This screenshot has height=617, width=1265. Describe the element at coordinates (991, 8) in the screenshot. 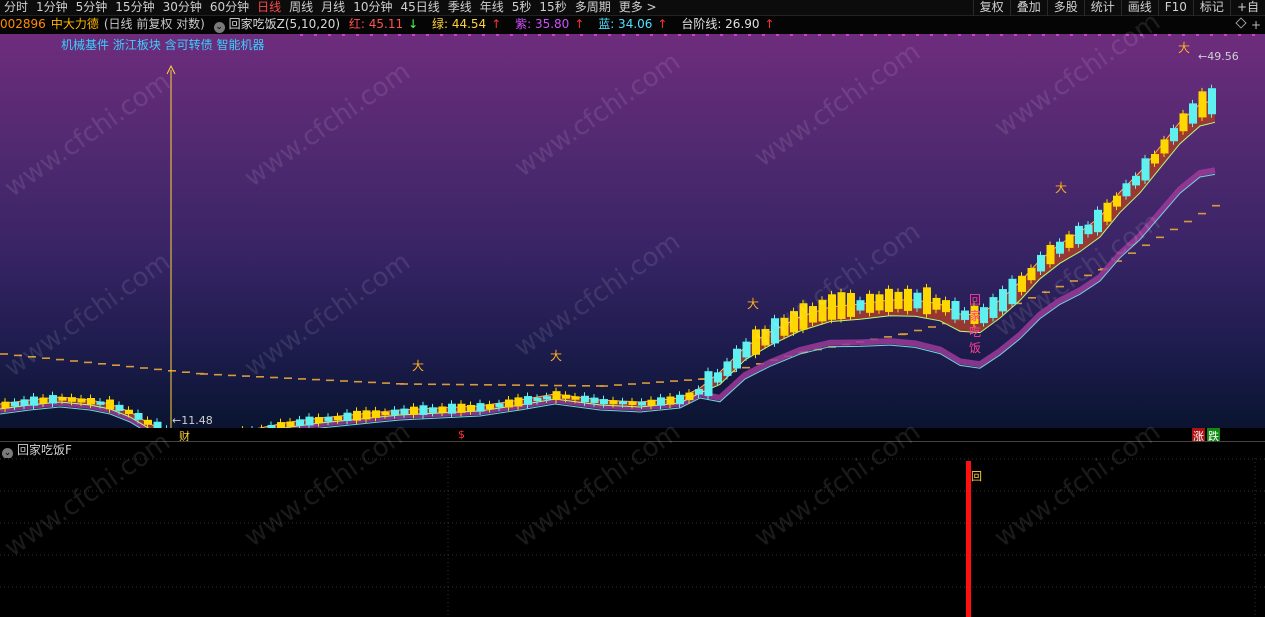

I see `toolbar-button: 复权` at that location.